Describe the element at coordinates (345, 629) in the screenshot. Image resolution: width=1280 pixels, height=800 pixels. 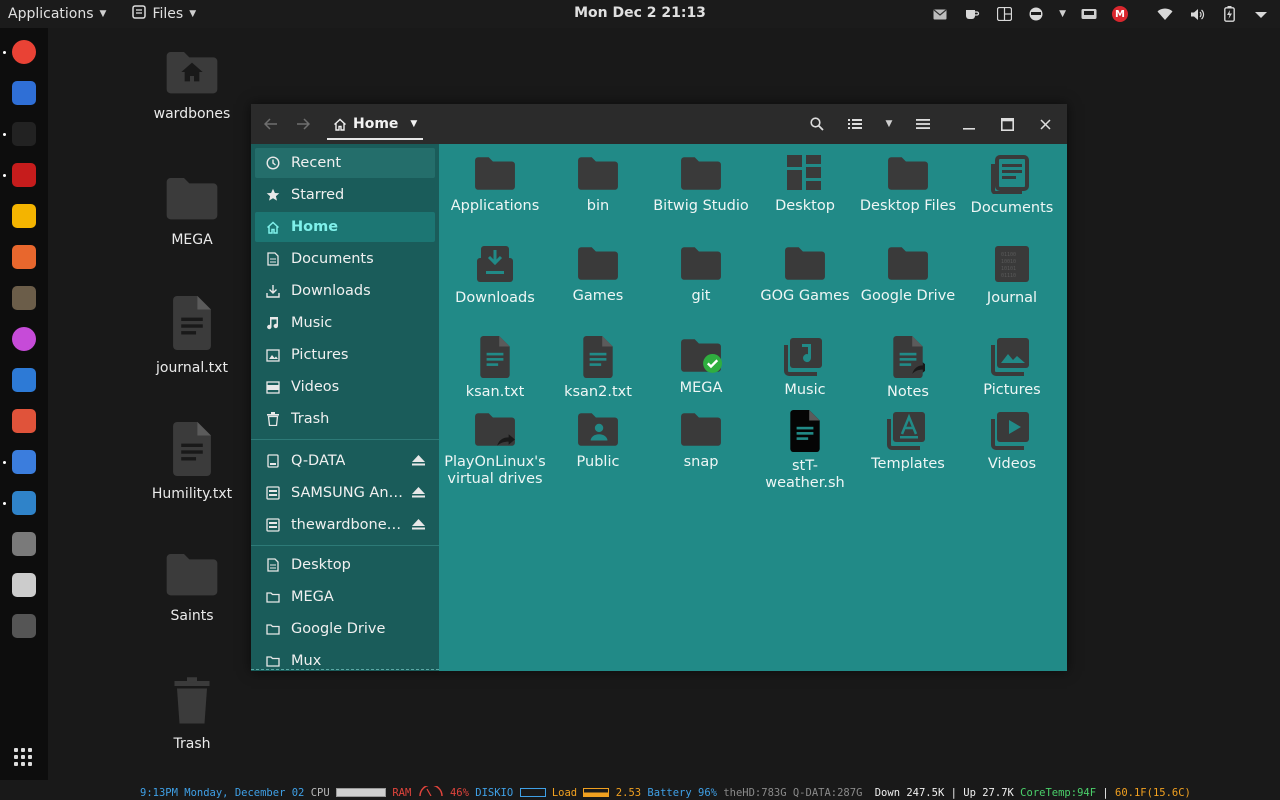
I see `sidebar-item-google-drive: Google Drive` at that location.